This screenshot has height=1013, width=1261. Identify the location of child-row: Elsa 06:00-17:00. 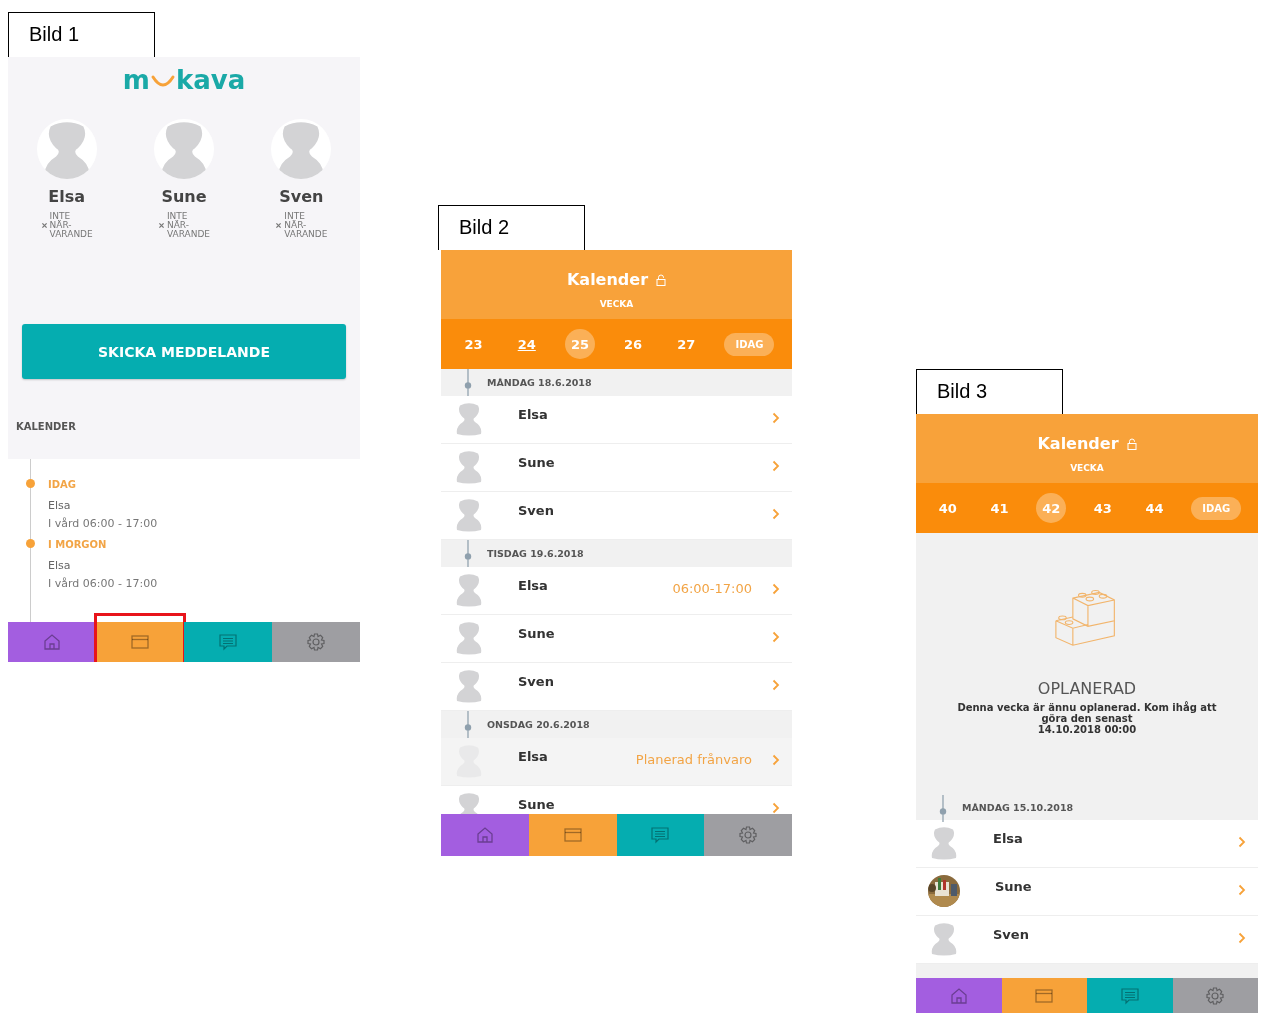
(616, 591).